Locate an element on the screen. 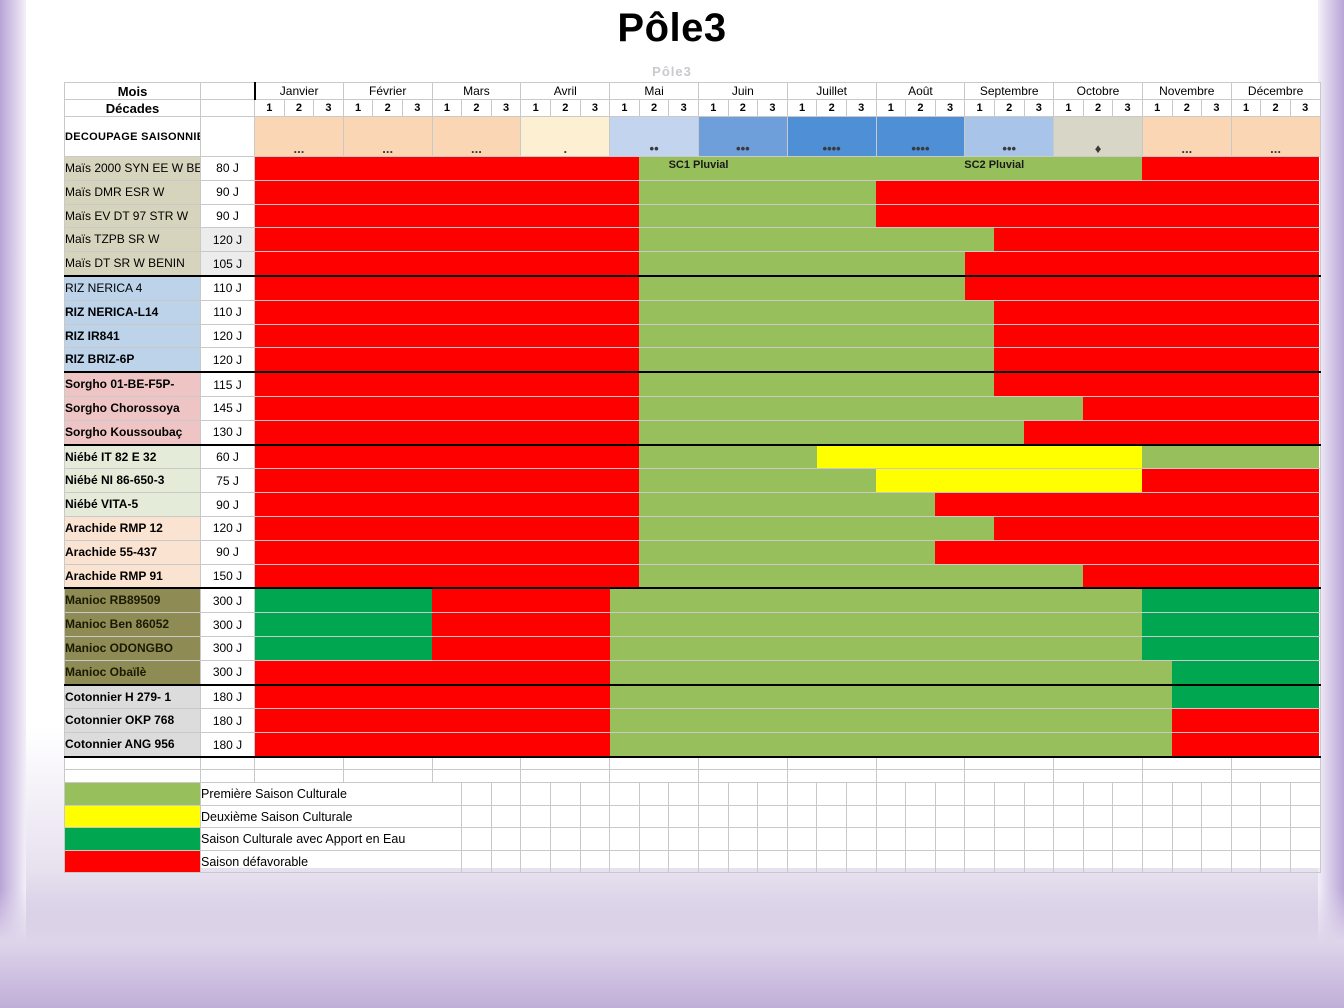 The image size is (1344, 1008). table-row: Niébé NI 86-650-3 75 J is located at coordinates (692, 481).